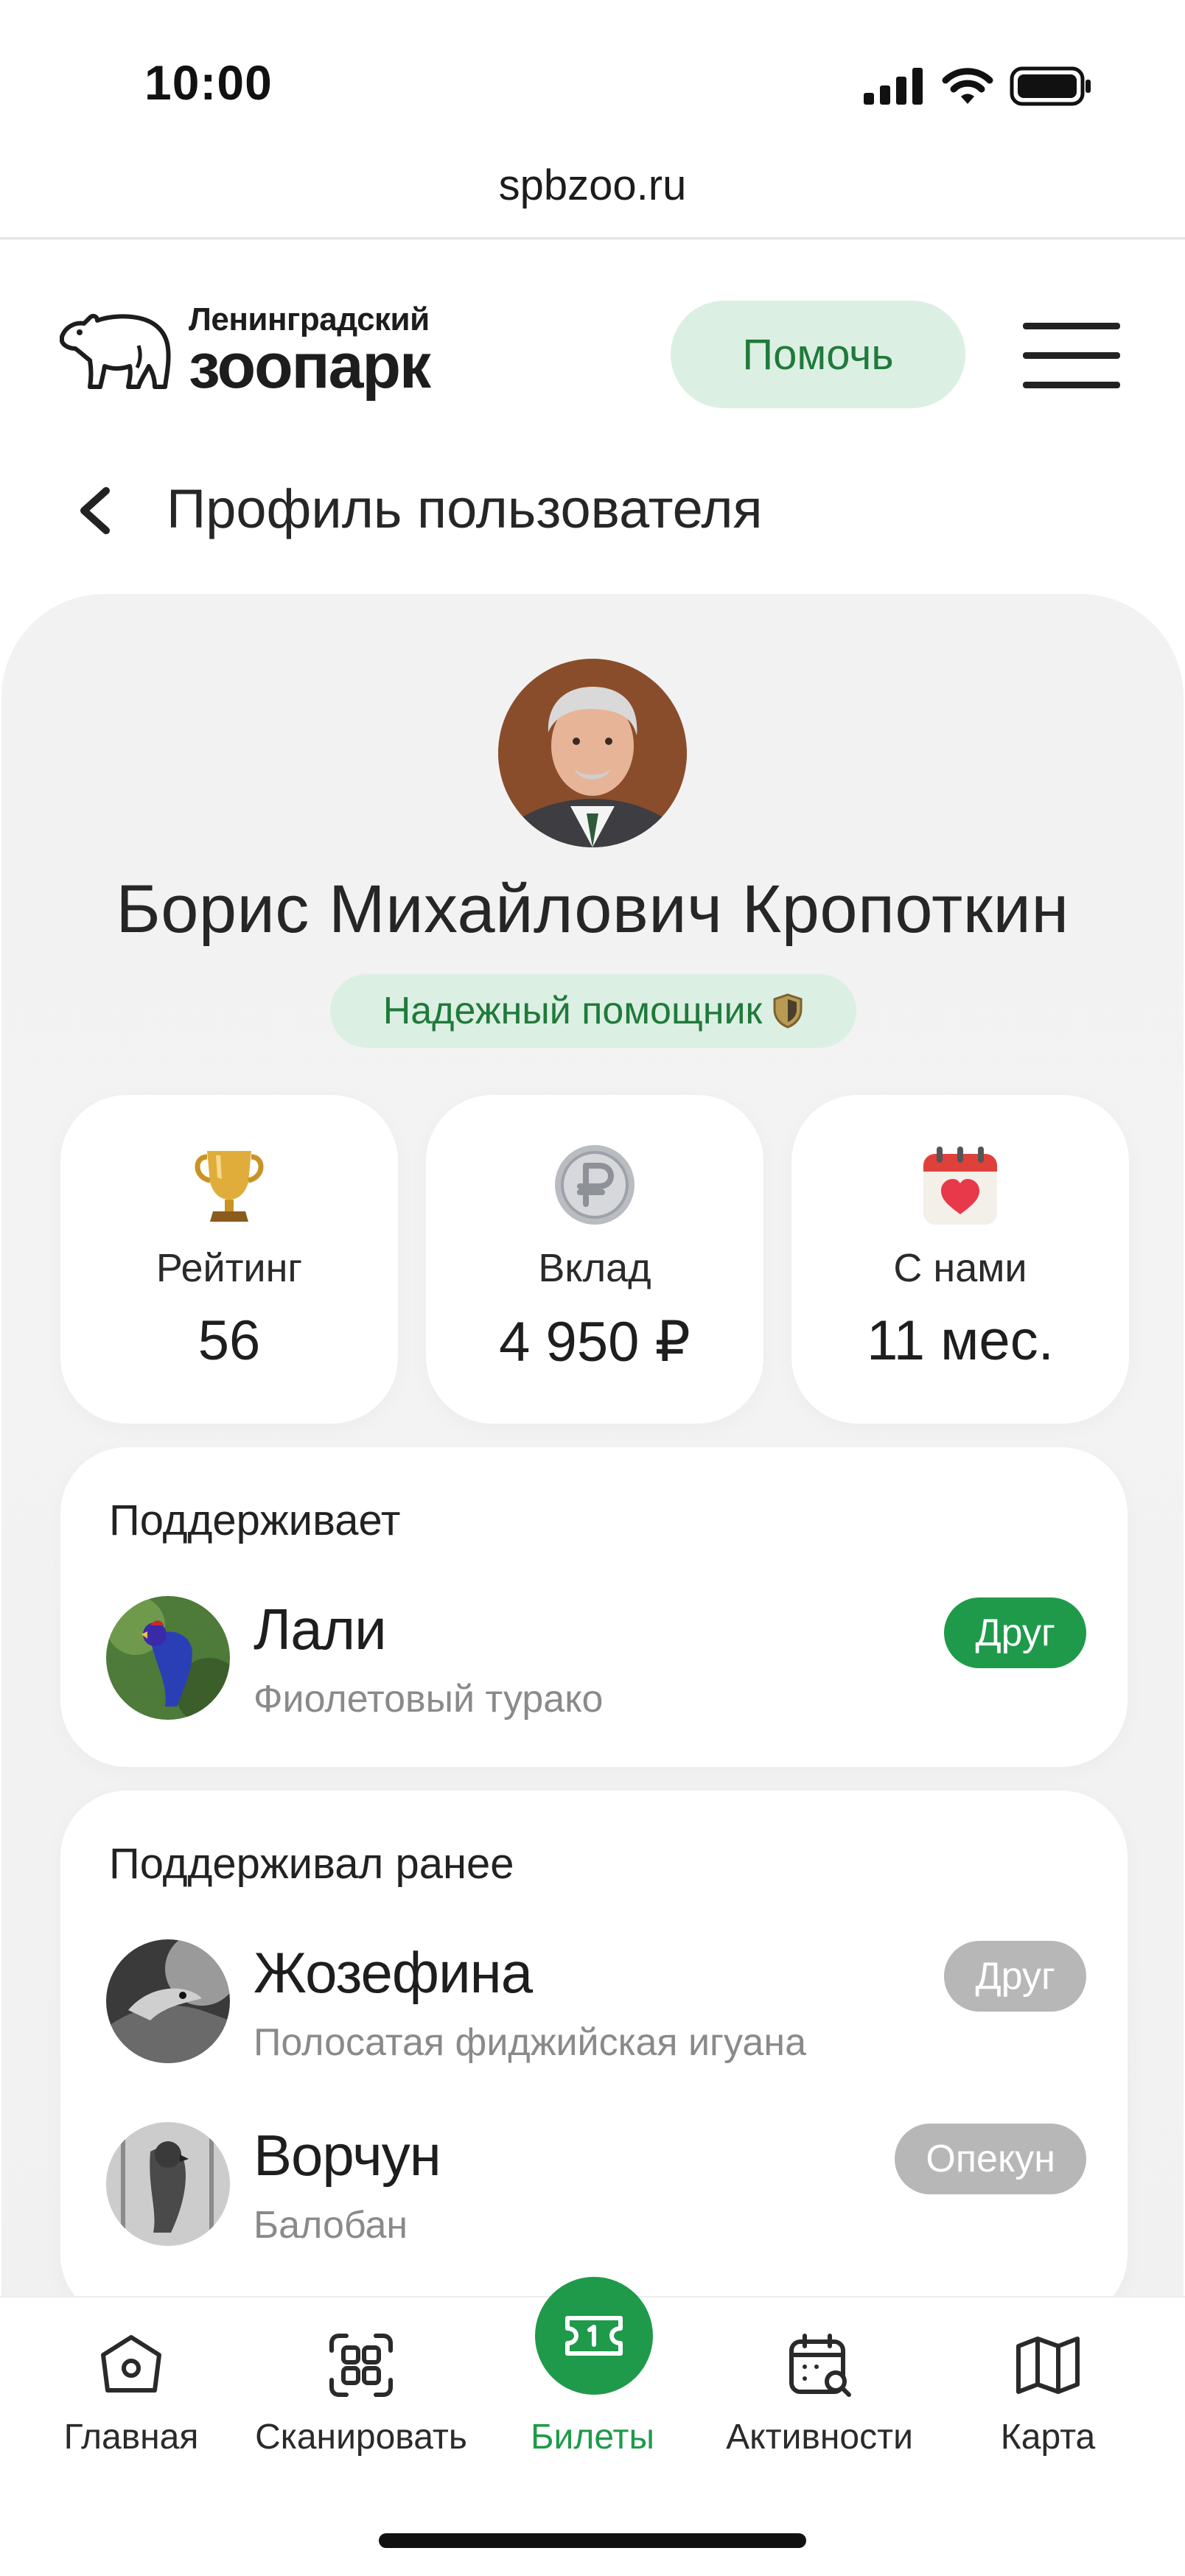  I want to click on nav-label: Сканировать, so click(361, 2437).